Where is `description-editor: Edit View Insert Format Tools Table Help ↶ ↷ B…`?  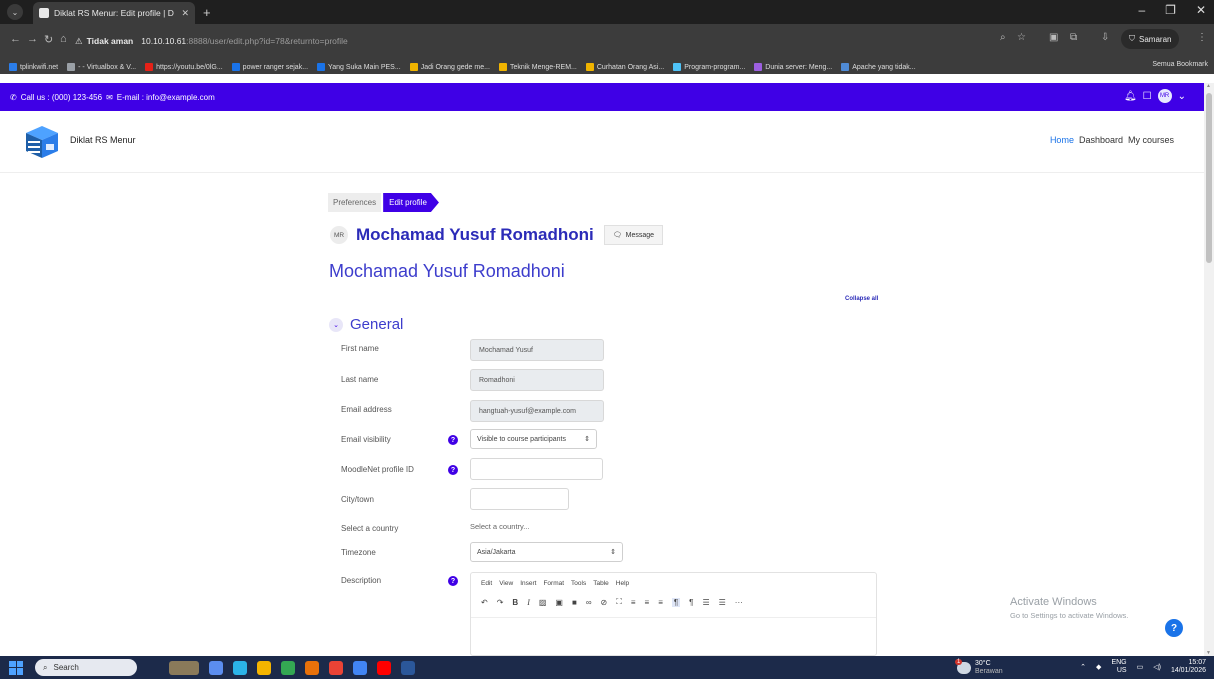 description-editor: Edit View Insert Format Tools Table Help ↶ ↷ B… is located at coordinates (673, 614).